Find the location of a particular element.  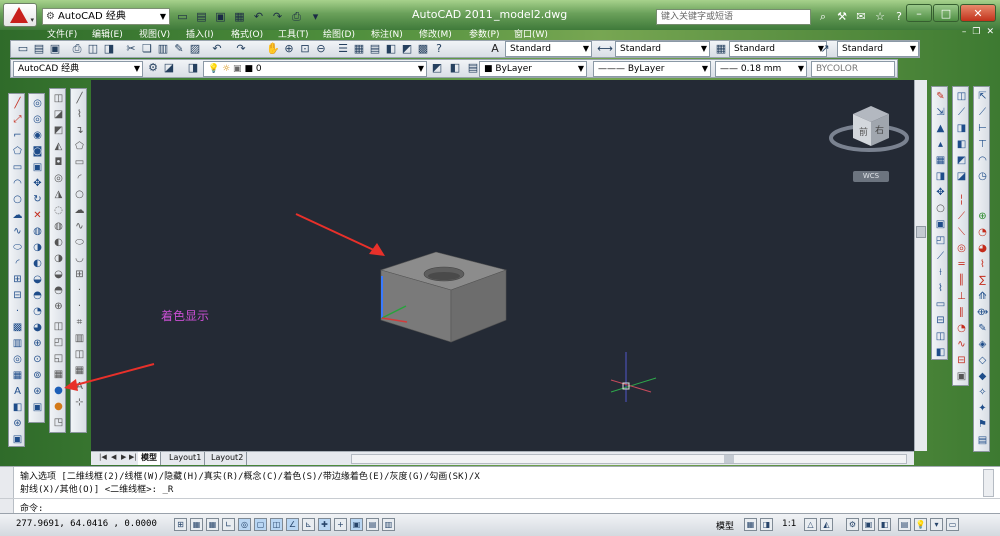

trim-icon: ◑ is located at coordinates (37, 247).